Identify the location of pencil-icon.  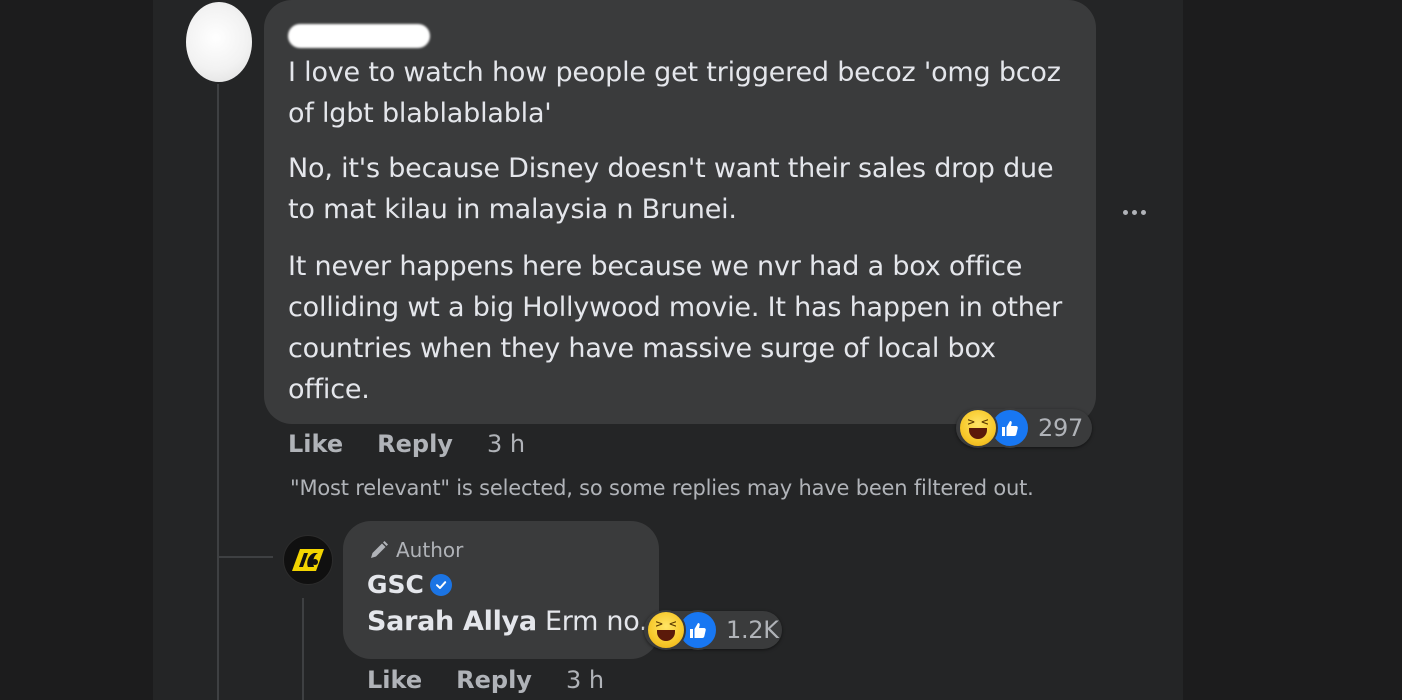
(379, 549).